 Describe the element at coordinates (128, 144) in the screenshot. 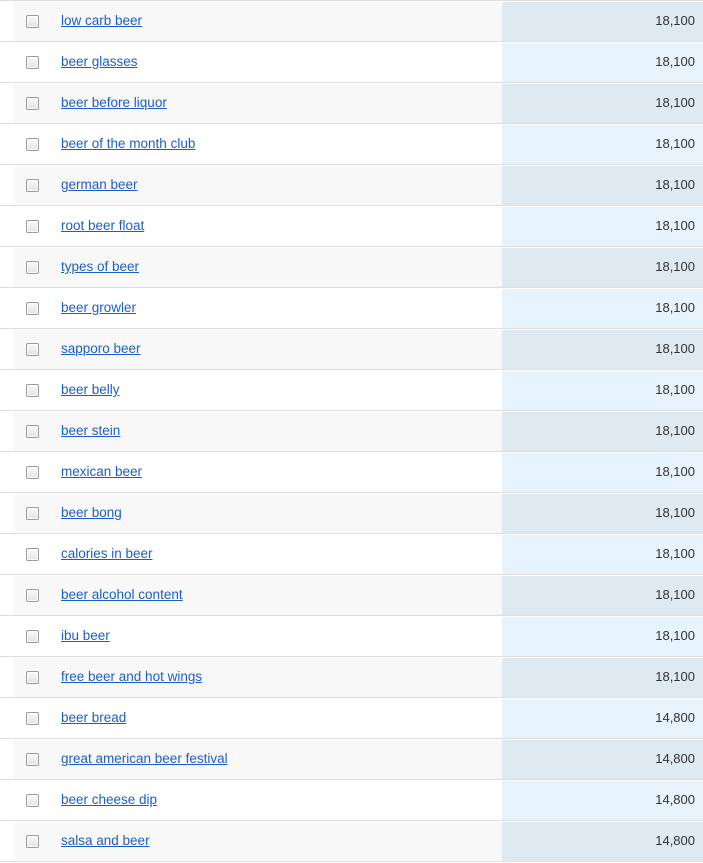

I see `keyword-link: beer of the month club` at that location.